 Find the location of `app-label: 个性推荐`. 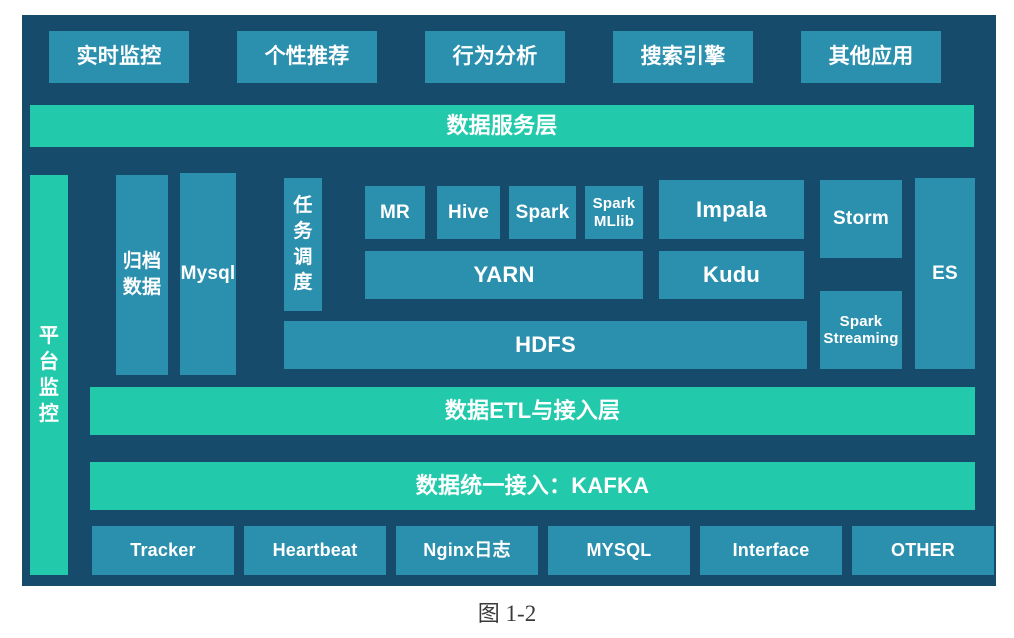

app-label: 个性推荐 is located at coordinates (307, 56).